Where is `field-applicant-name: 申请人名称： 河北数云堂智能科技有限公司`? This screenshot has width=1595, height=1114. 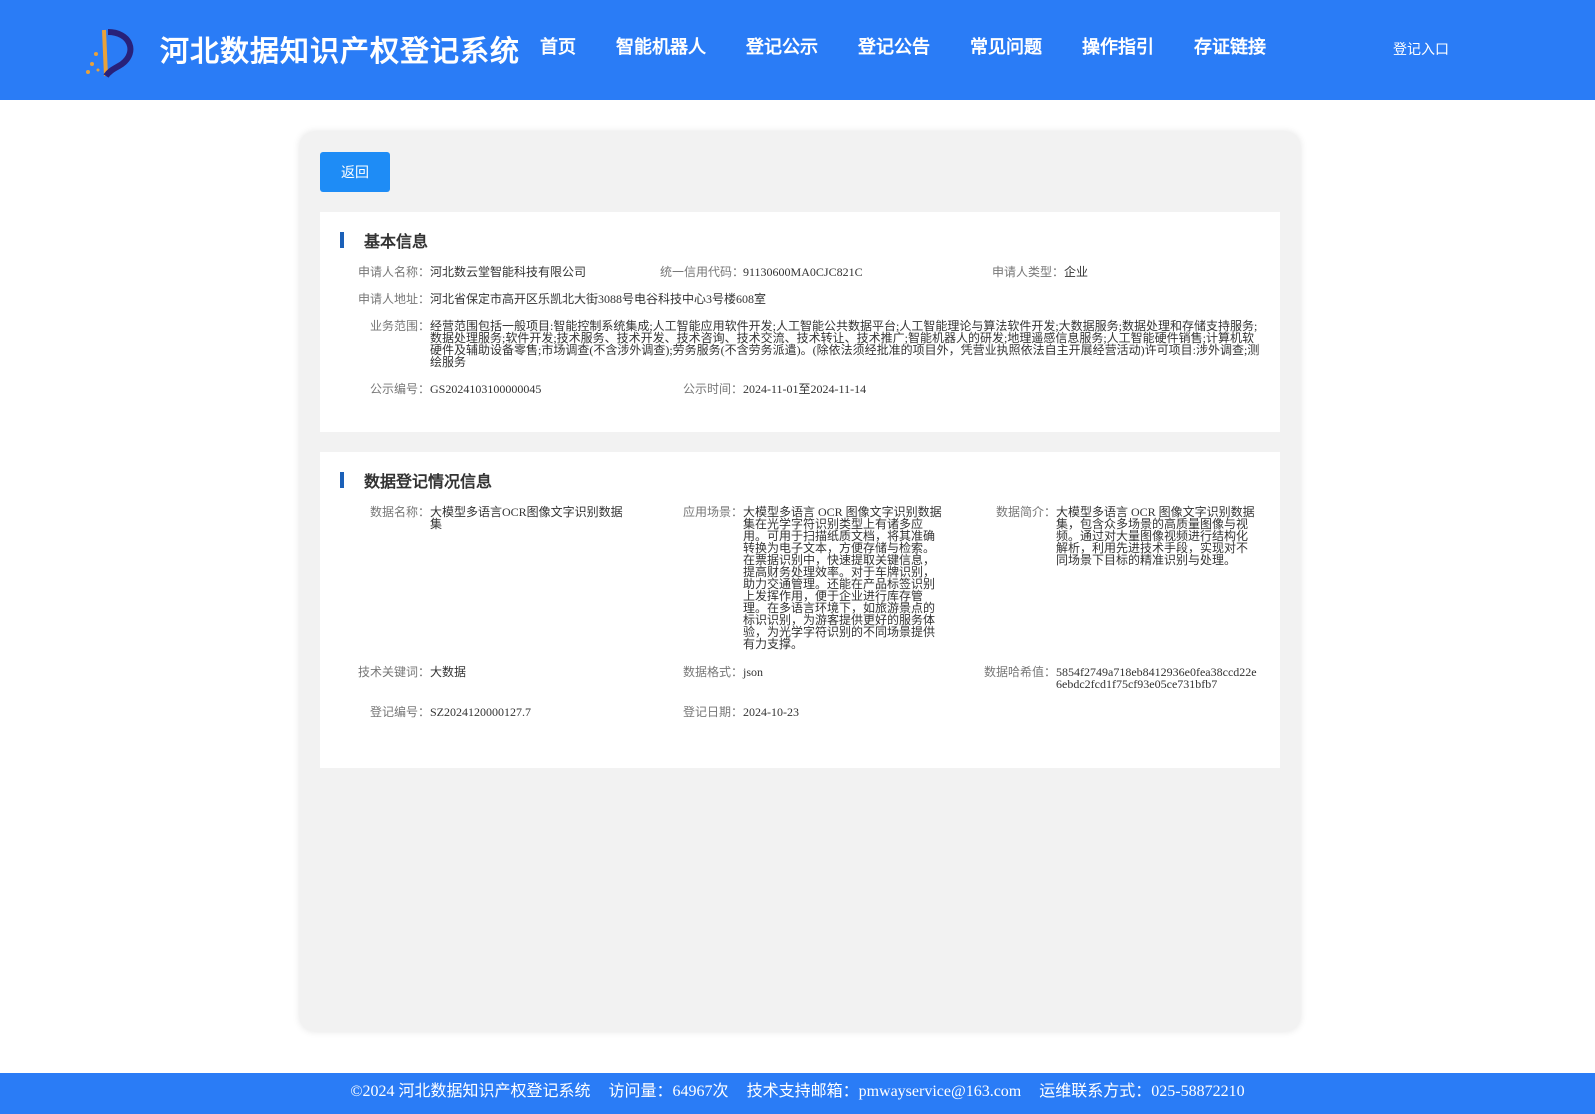
field-applicant-name: 申请人名称： 河北数云堂智能科技有限公司 is located at coordinates (490, 272).